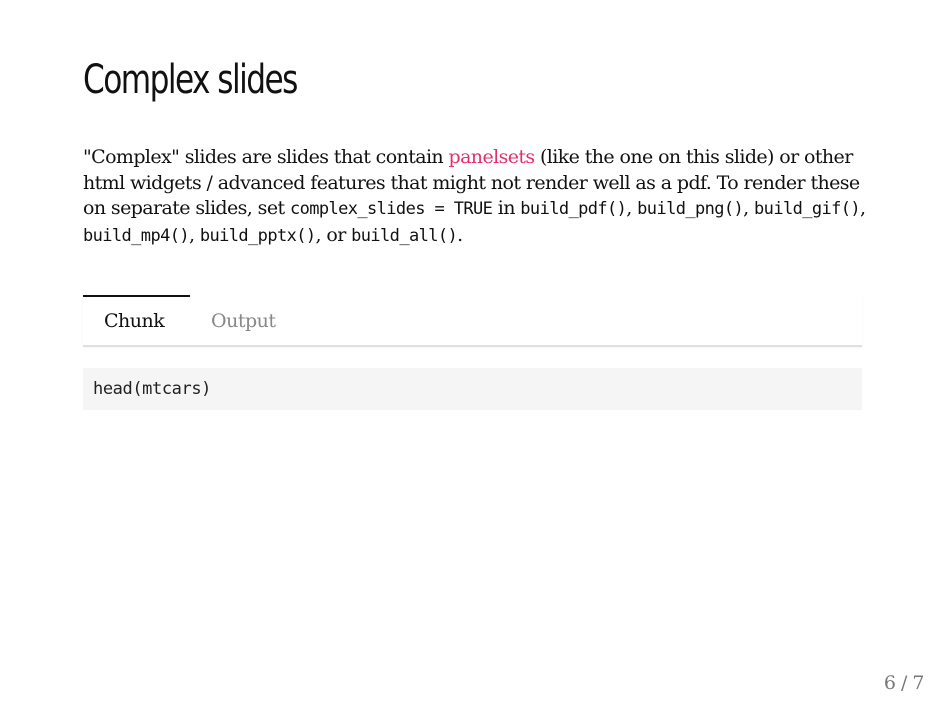 Image resolution: width=946 pixels, height=710 pixels. Describe the element at coordinates (472, 389) in the screenshot. I see `code-chunk: head(mtcars)` at that location.